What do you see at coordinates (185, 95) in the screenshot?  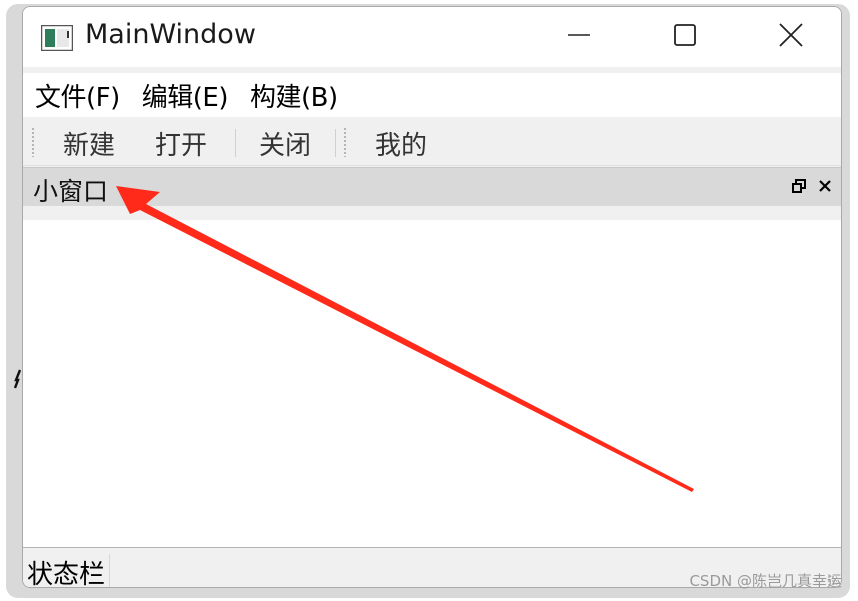 I see `menu-edit: 编辑(E)` at bounding box center [185, 95].